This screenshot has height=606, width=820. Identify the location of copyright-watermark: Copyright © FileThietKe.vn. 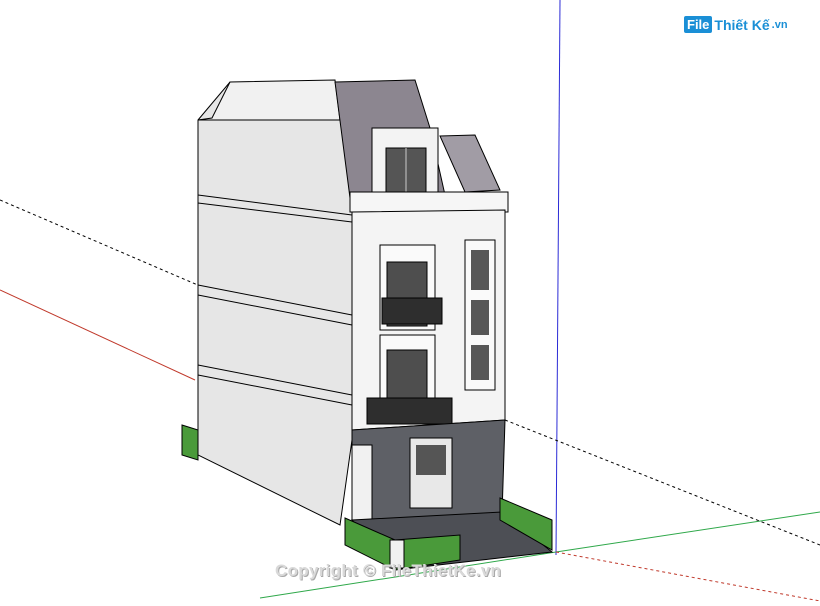
(388, 570).